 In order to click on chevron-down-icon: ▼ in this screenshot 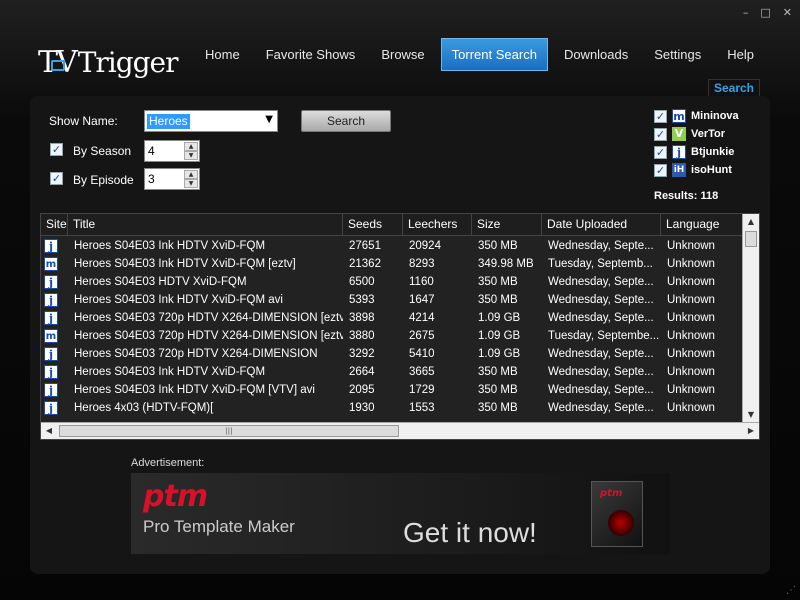, I will do `click(269, 119)`.